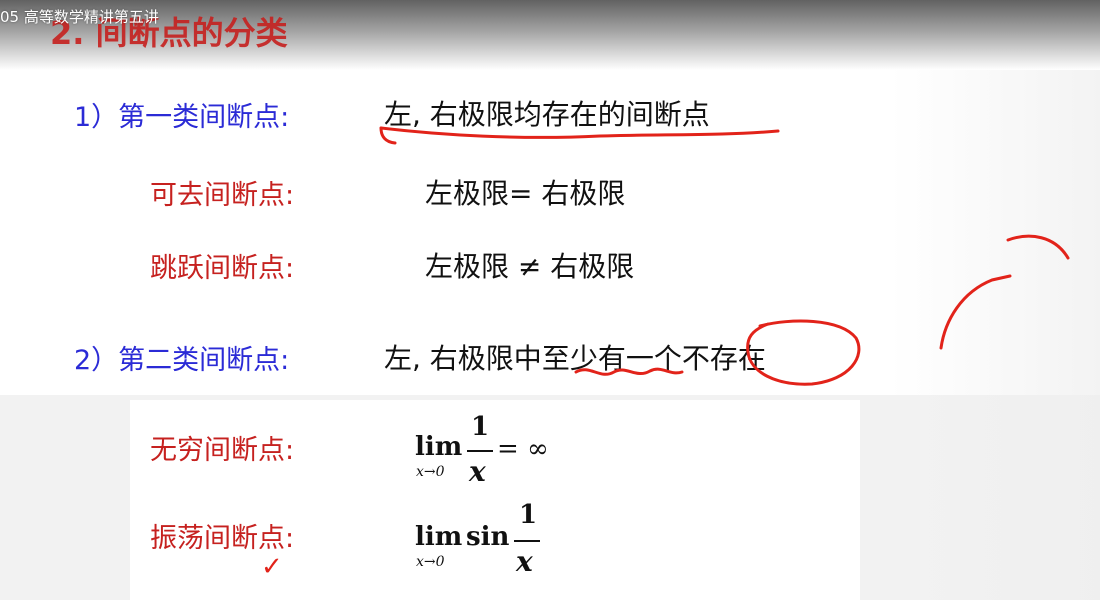 This screenshot has height=600, width=1100. What do you see at coordinates (525, 193) in the screenshot?
I see `removable-condition: 左极限= 右极限` at bounding box center [525, 193].